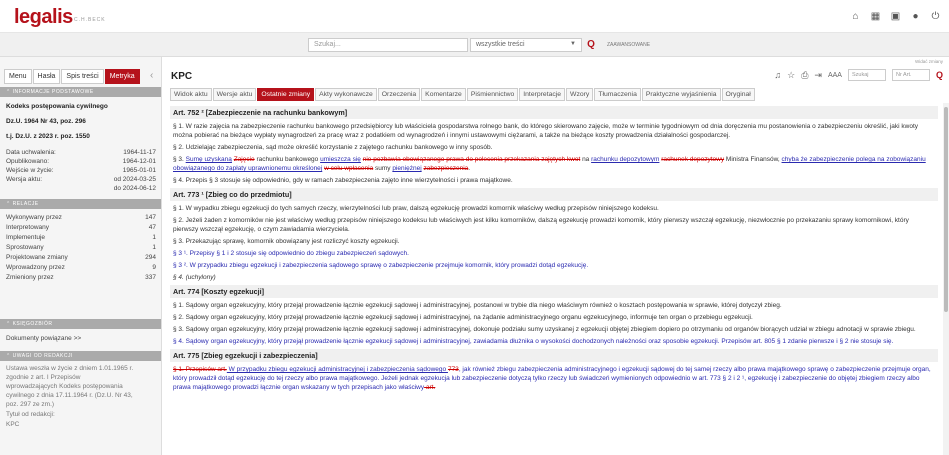 Image resolution: width=949 pixels, height=455 pixels. Describe the element at coordinates (625, 159) in the screenshot. I see `inserted-text: rachunku depozytowym` at that location.